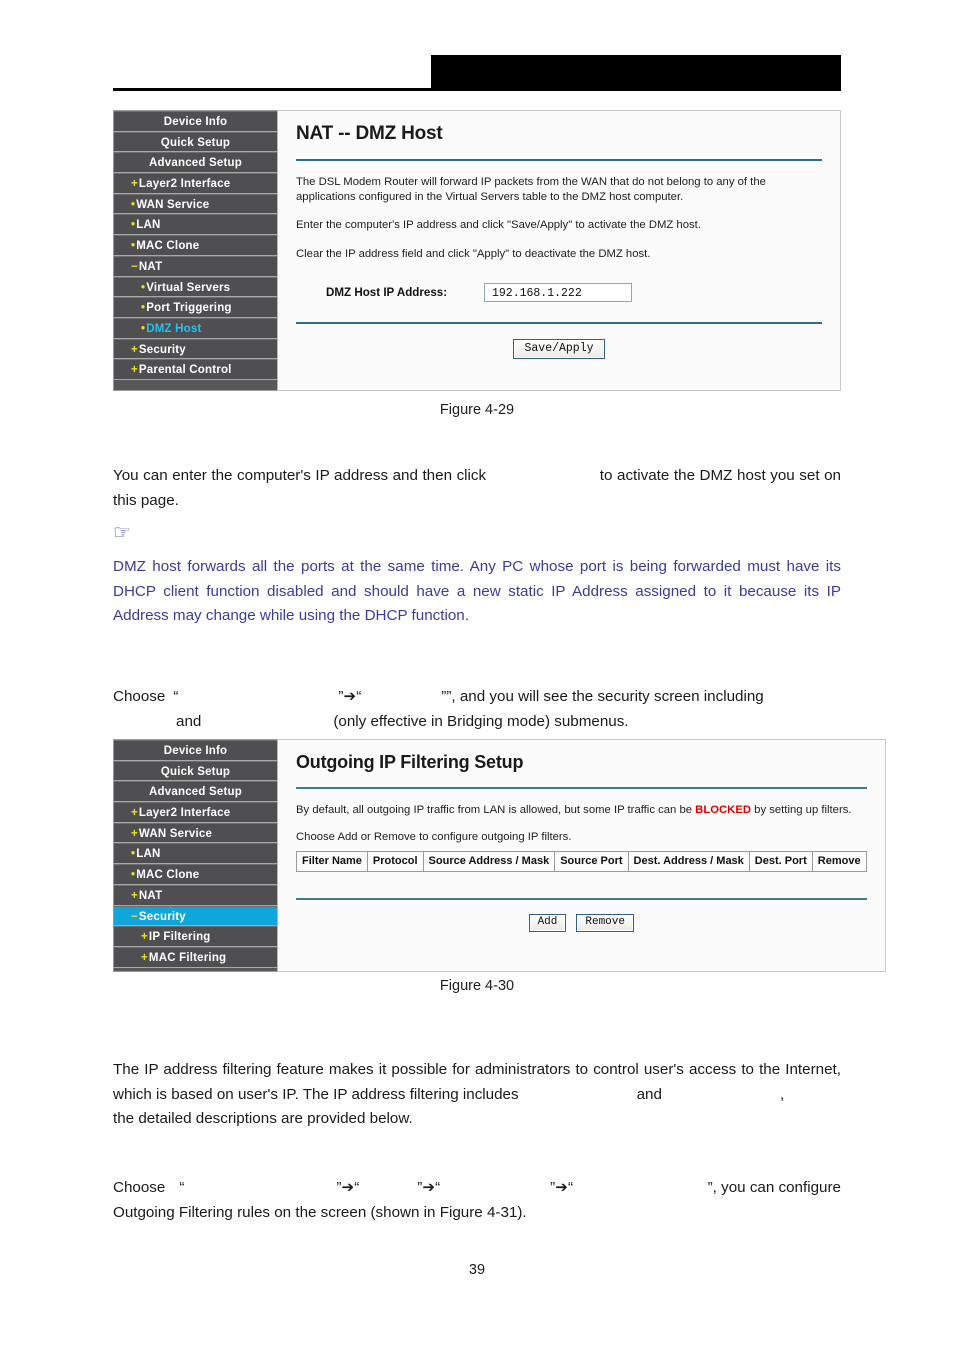 This screenshot has height=1350, width=954. What do you see at coordinates (774, 1187) in the screenshot?
I see `filtering-choose-rest: ”, you can configure` at bounding box center [774, 1187].